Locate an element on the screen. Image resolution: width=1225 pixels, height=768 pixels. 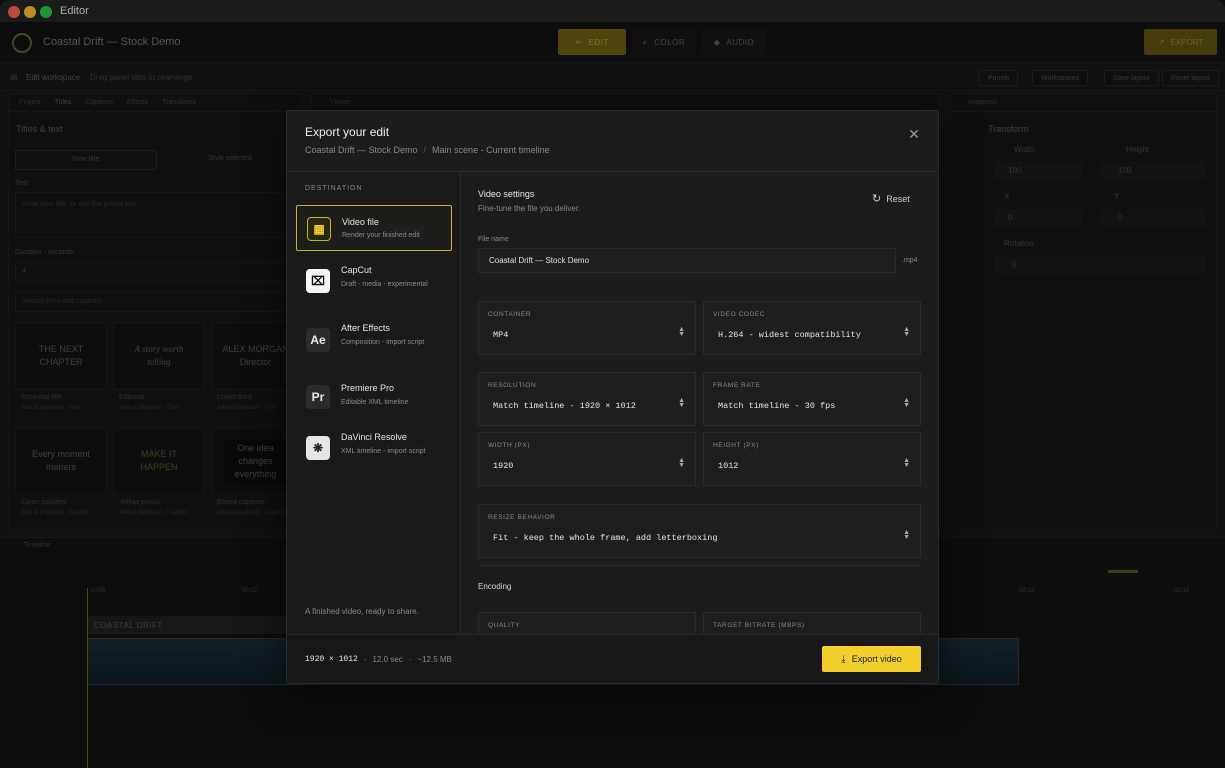
after-effects-icon: Ae is located at coordinates (318, 340).